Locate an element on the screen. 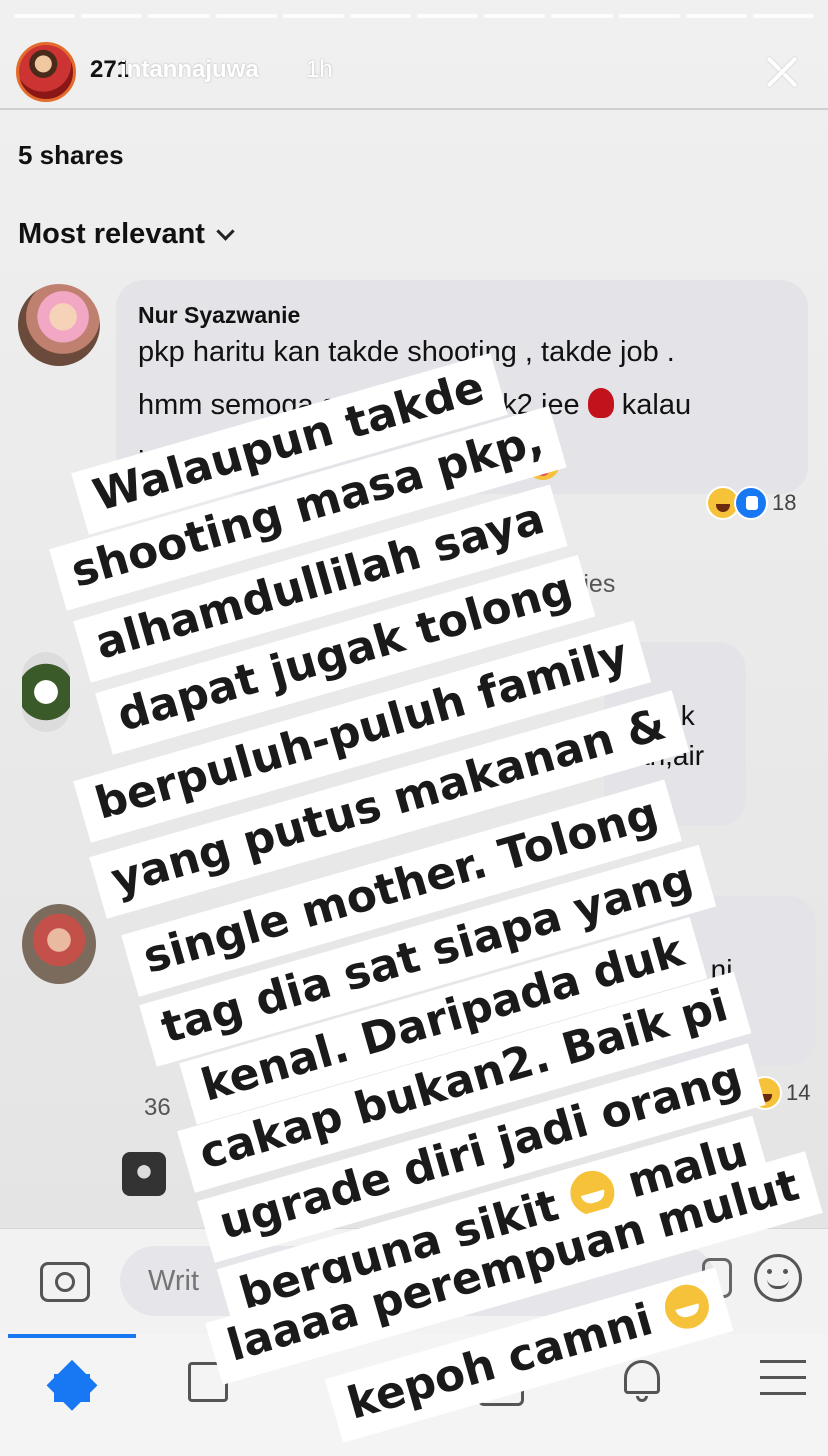 The image size is (828, 1456). comment-bubble is located at coordinates (675, 734).